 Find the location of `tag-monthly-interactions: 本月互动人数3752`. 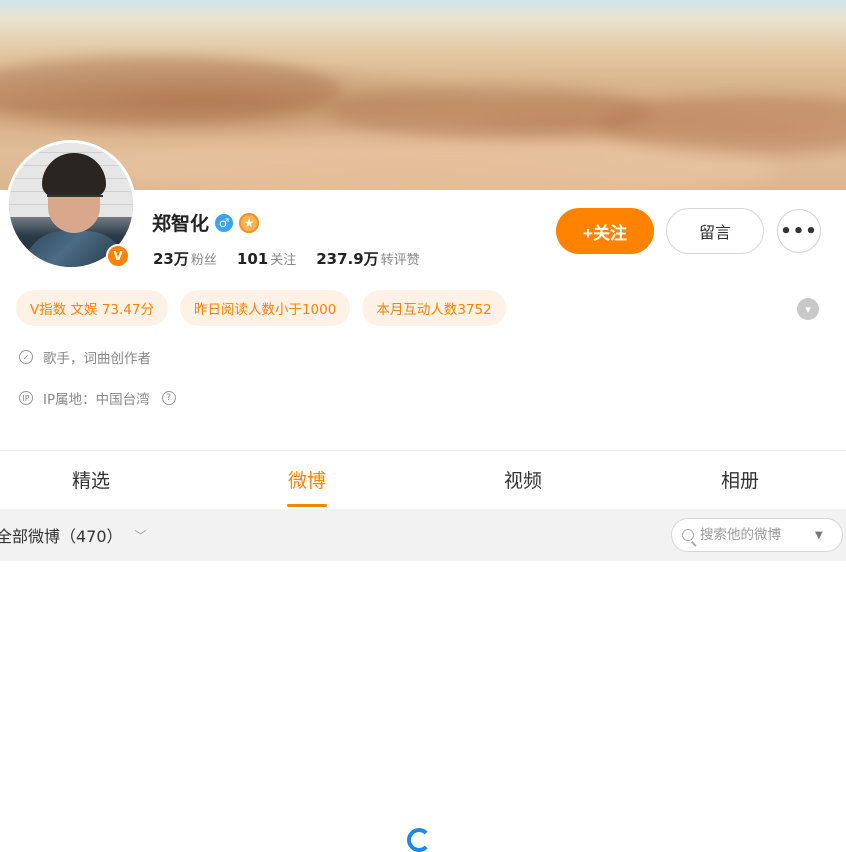

tag-monthly-interactions: 本月互动人数3752 is located at coordinates (434, 308).